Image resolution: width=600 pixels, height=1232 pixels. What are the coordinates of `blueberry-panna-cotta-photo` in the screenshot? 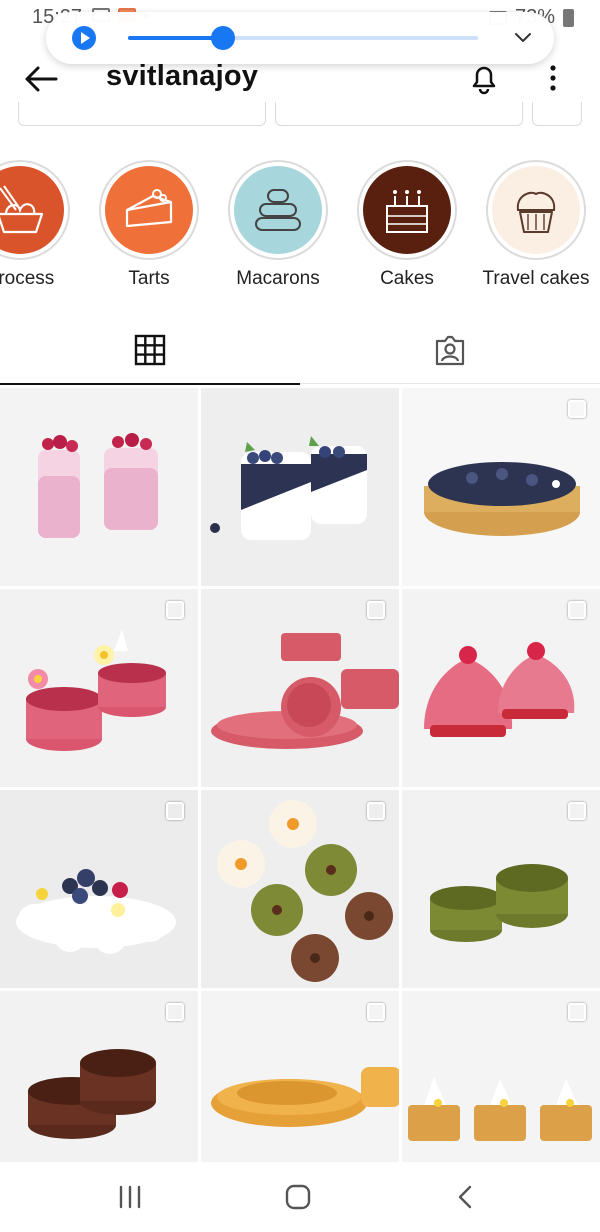 It's located at (300, 487).